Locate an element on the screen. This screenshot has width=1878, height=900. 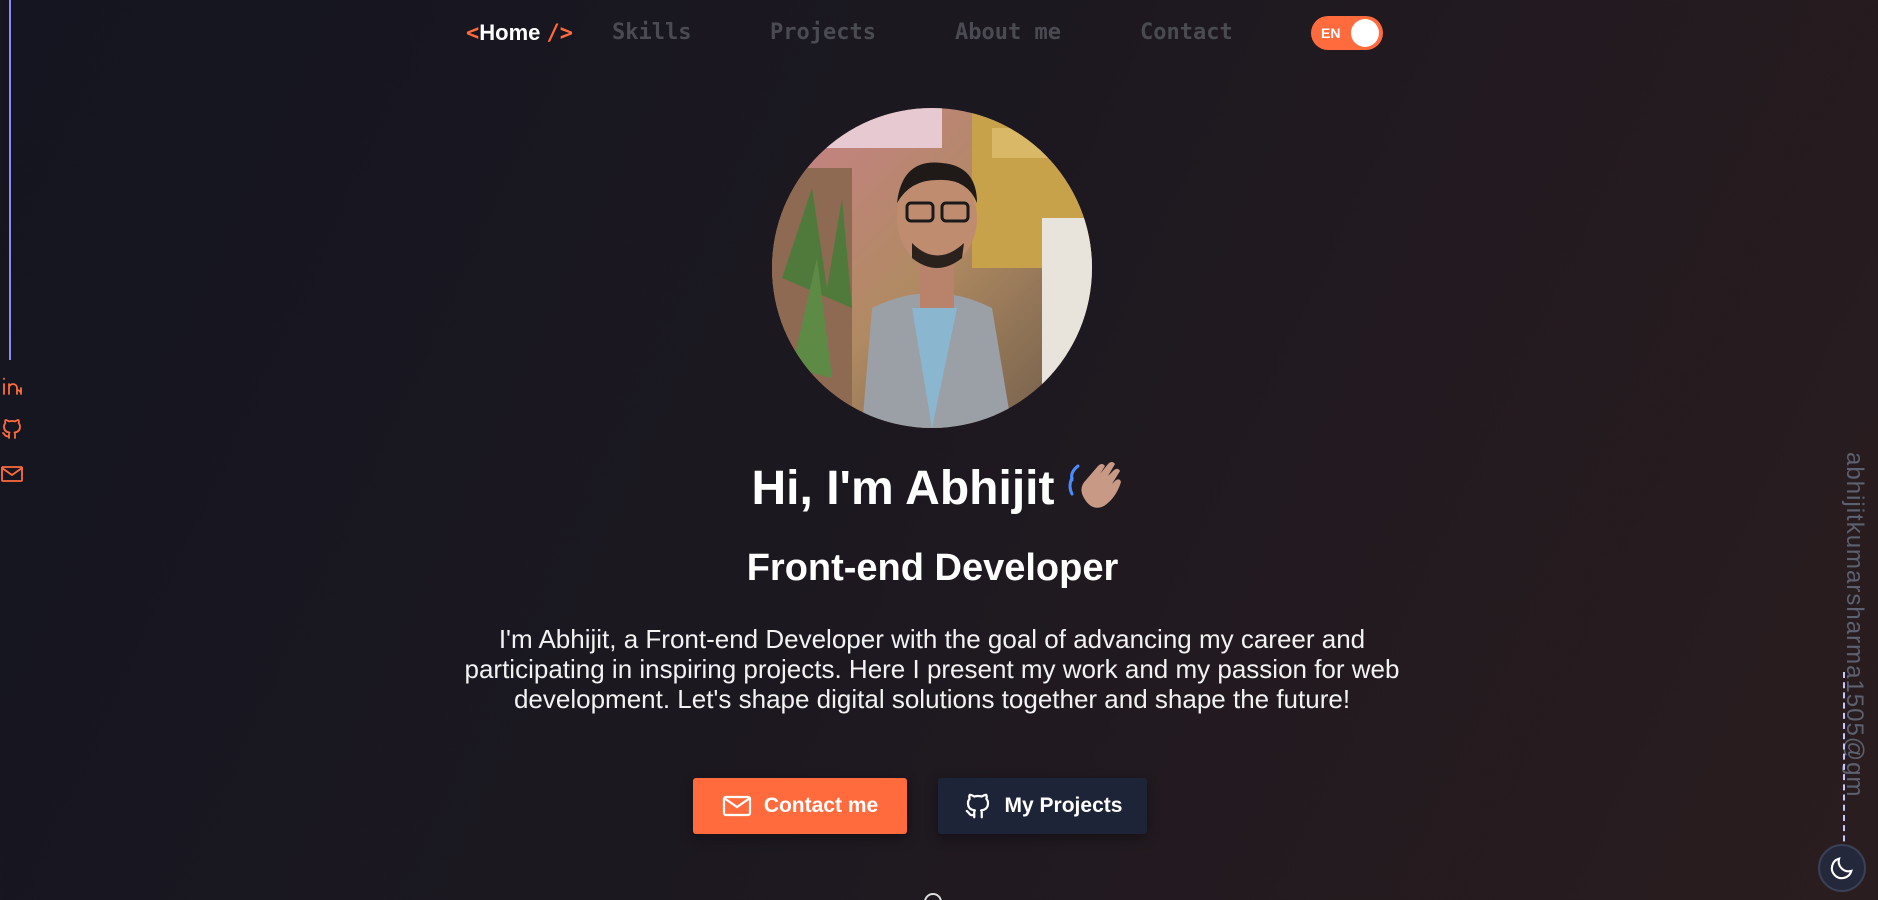
nav-about-me: About me is located at coordinates (1008, 32).